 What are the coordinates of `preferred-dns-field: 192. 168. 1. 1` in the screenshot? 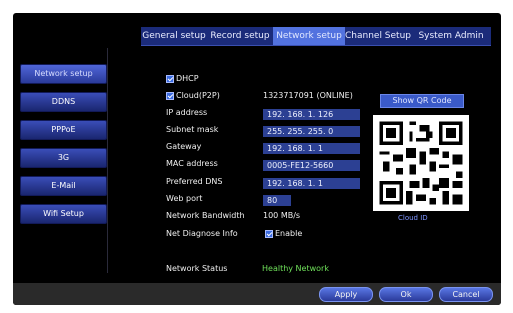 It's located at (311, 183).